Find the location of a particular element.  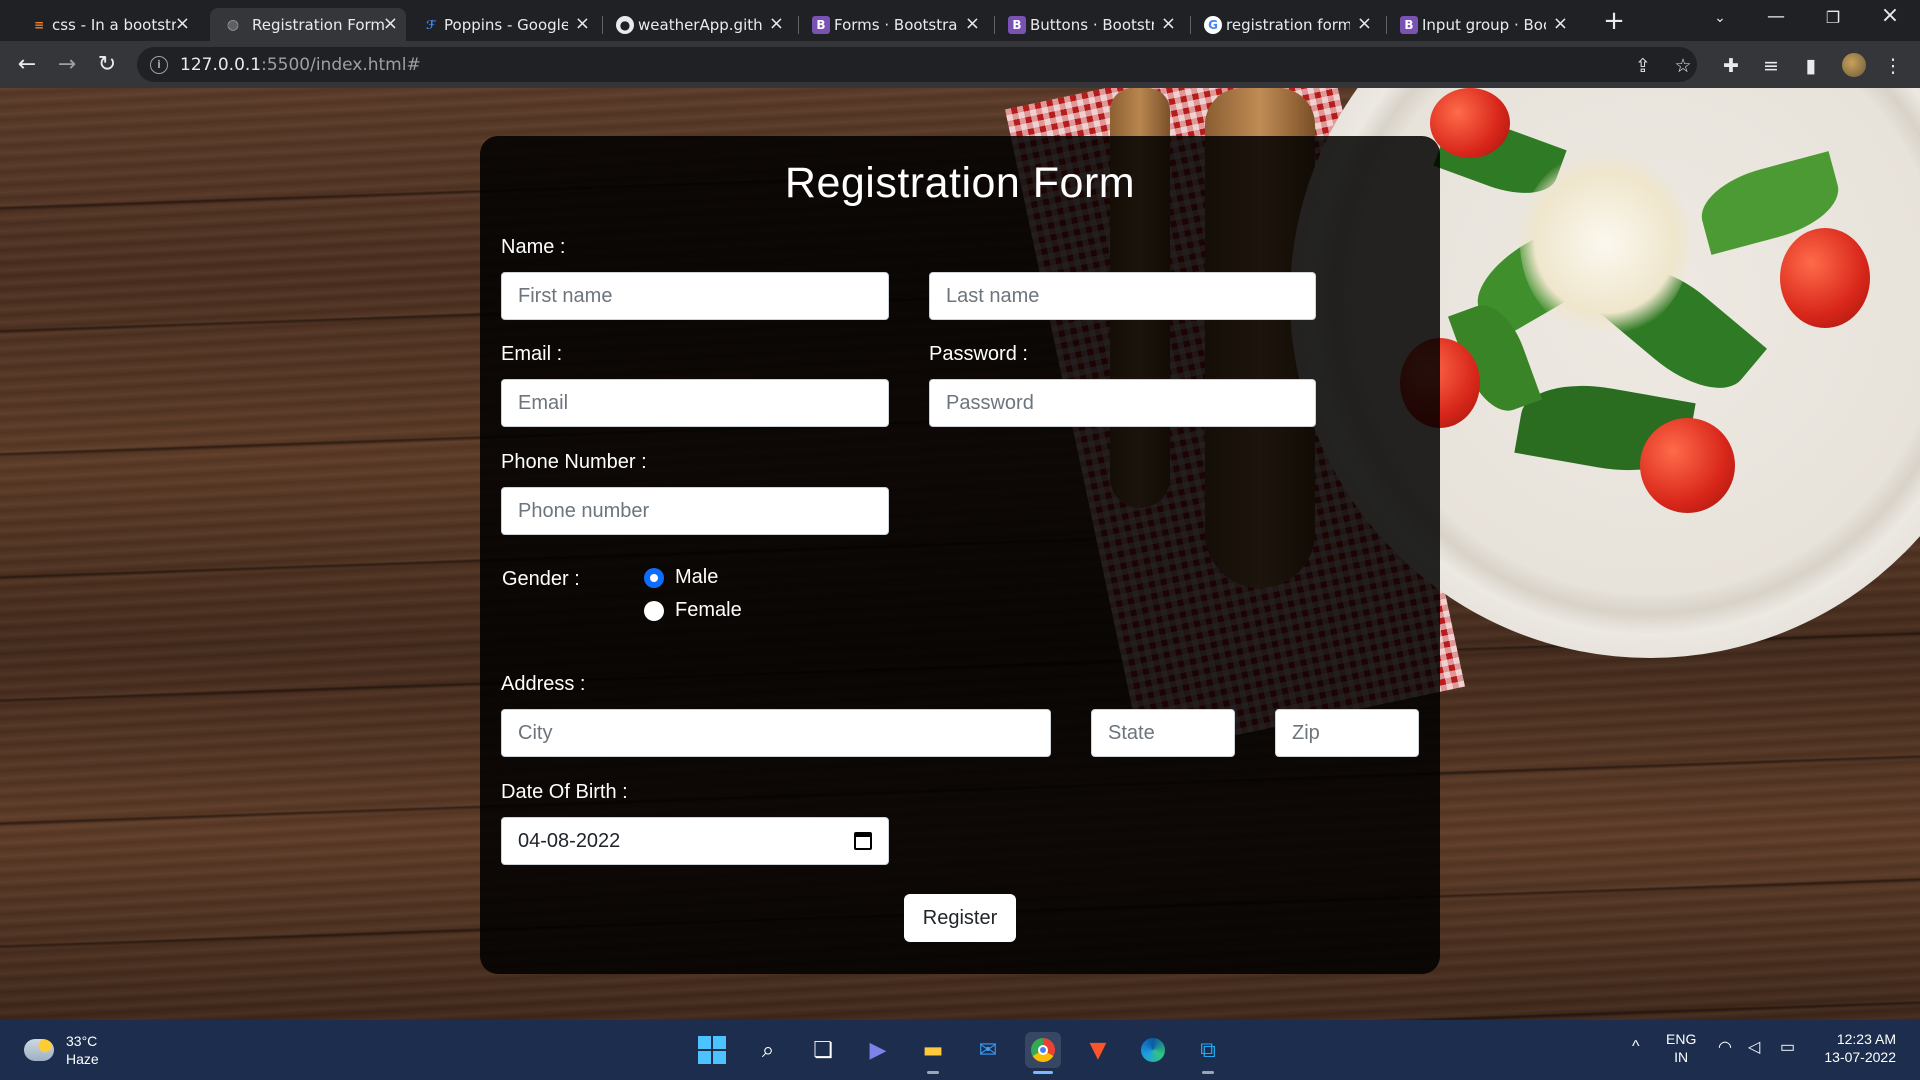

task-view-icon: ❏ is located at coordinates (823, 1050).